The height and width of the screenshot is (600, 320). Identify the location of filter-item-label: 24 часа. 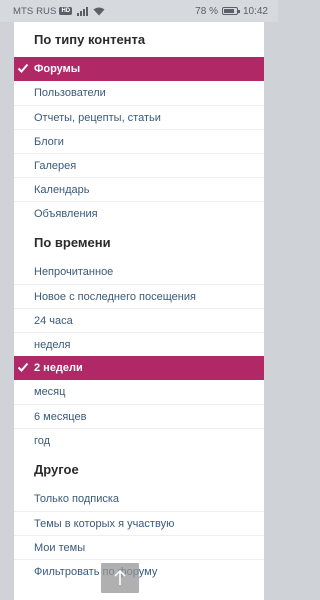
(53, 320).